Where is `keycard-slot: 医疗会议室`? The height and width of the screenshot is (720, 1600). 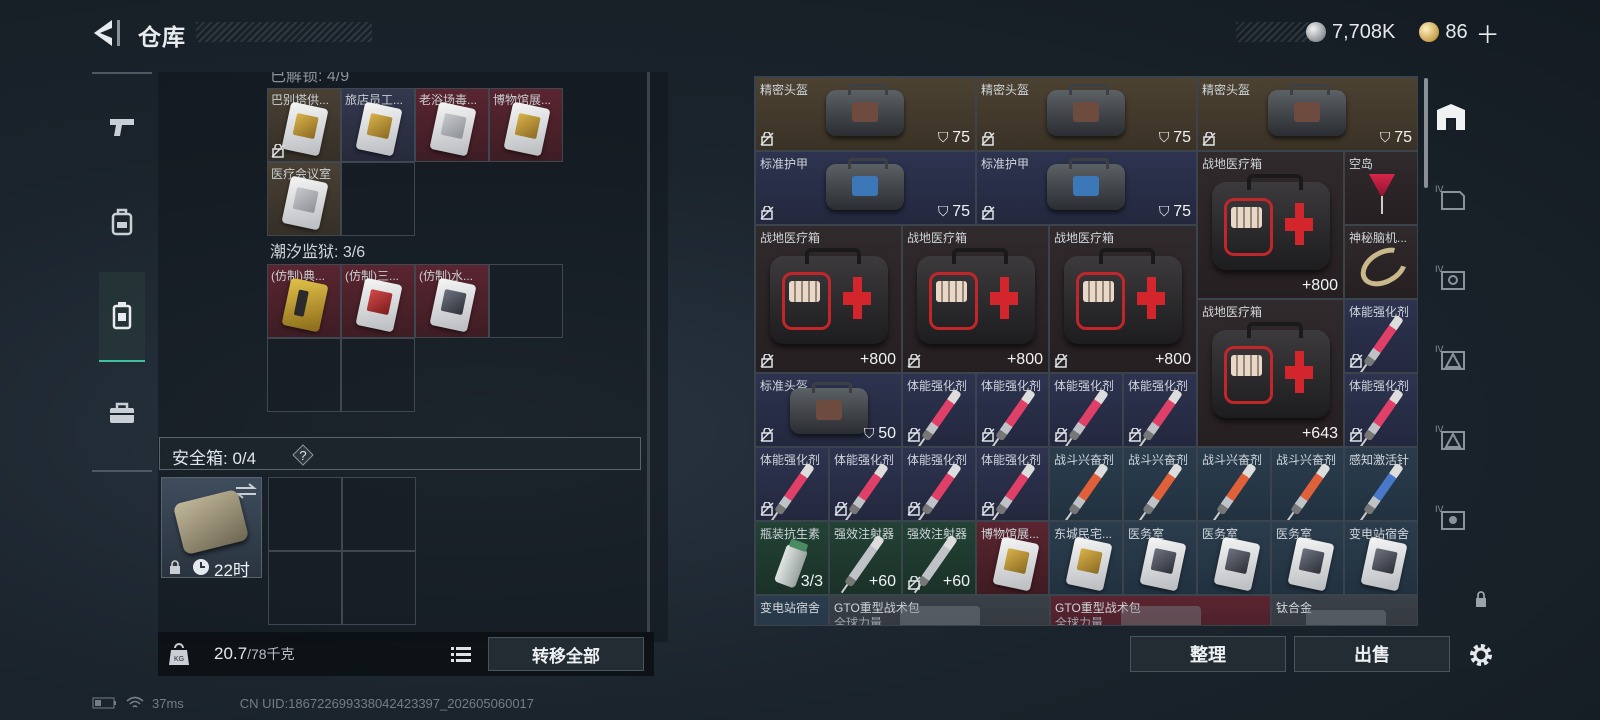 keycard-slot: 医疗会议室 is located at coordinates (304, 199).